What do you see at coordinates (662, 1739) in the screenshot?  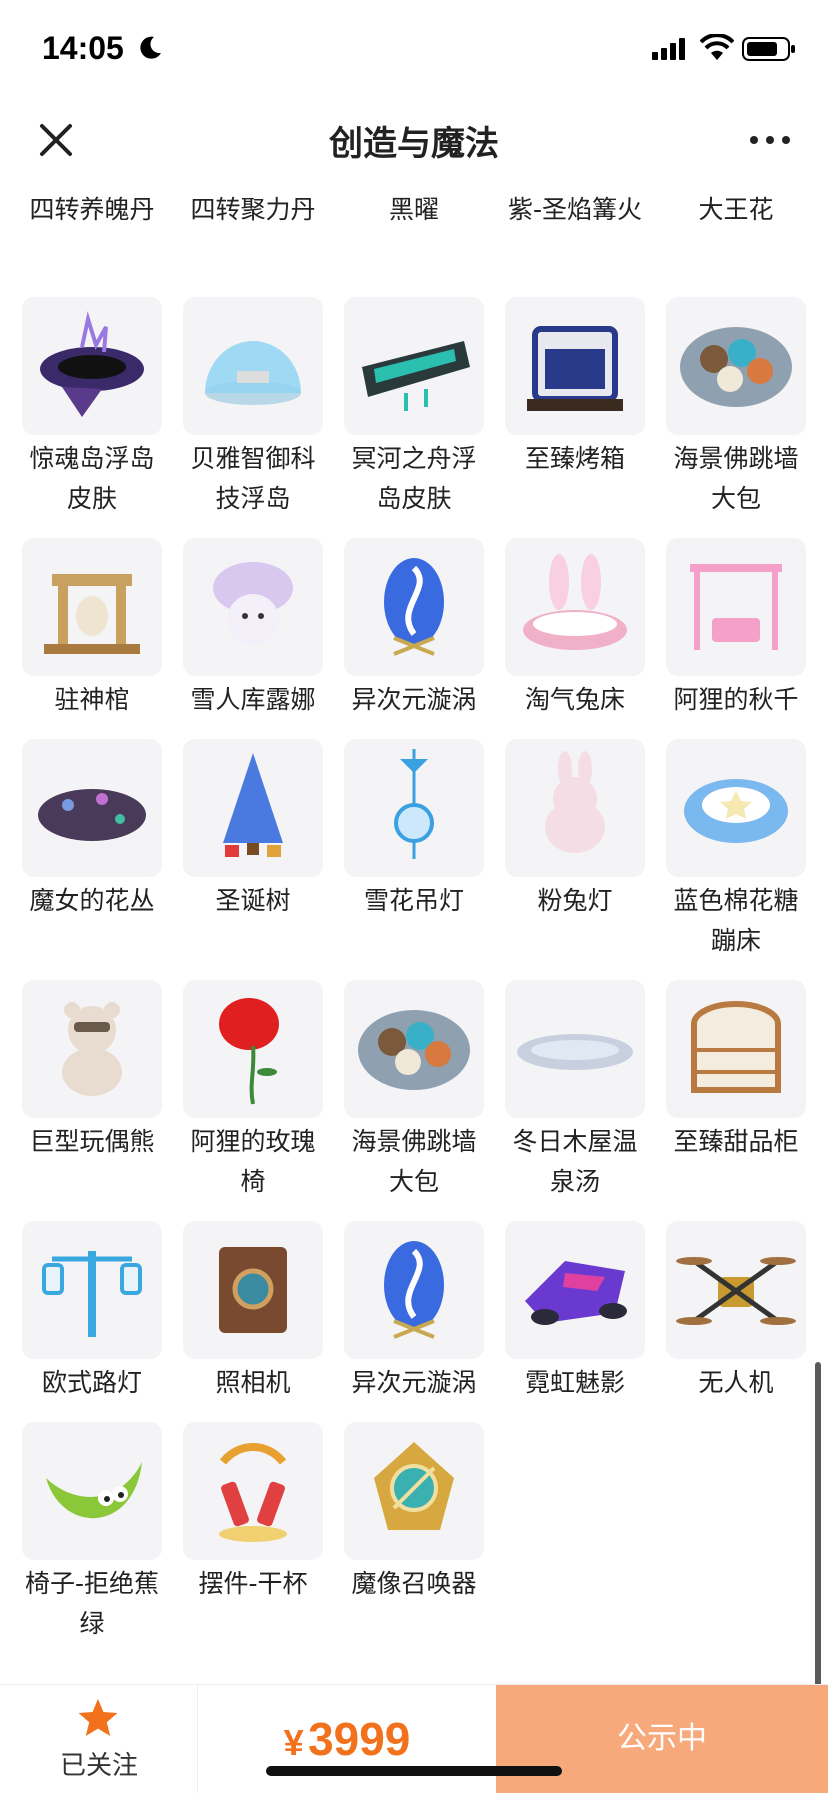 I see `status-button: 公示中` at bounding box center [662, 1739].